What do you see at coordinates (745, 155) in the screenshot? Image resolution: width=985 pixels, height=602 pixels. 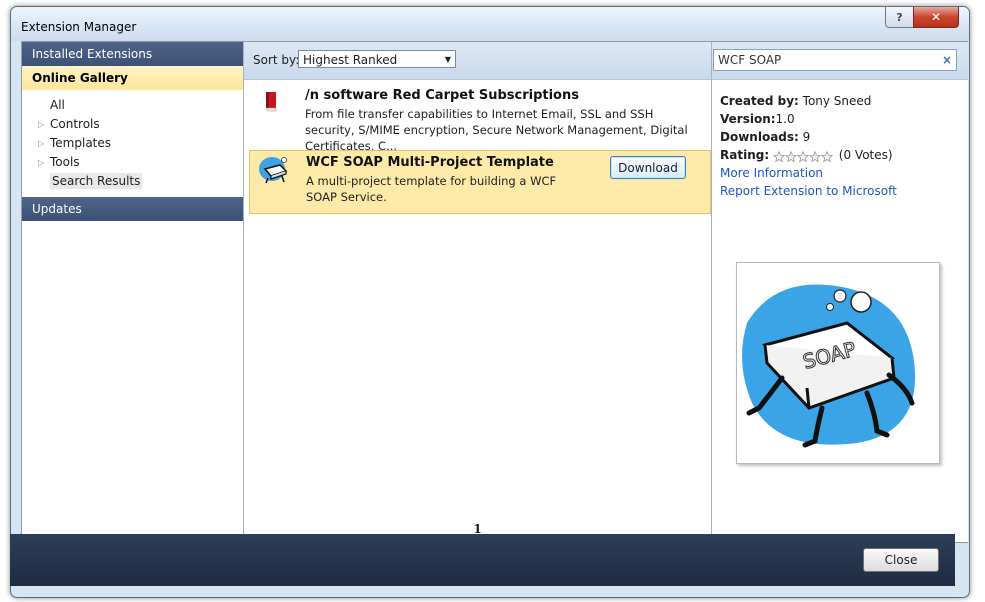 I see `rating-label: Rating:` at bounding box center [745, 155].